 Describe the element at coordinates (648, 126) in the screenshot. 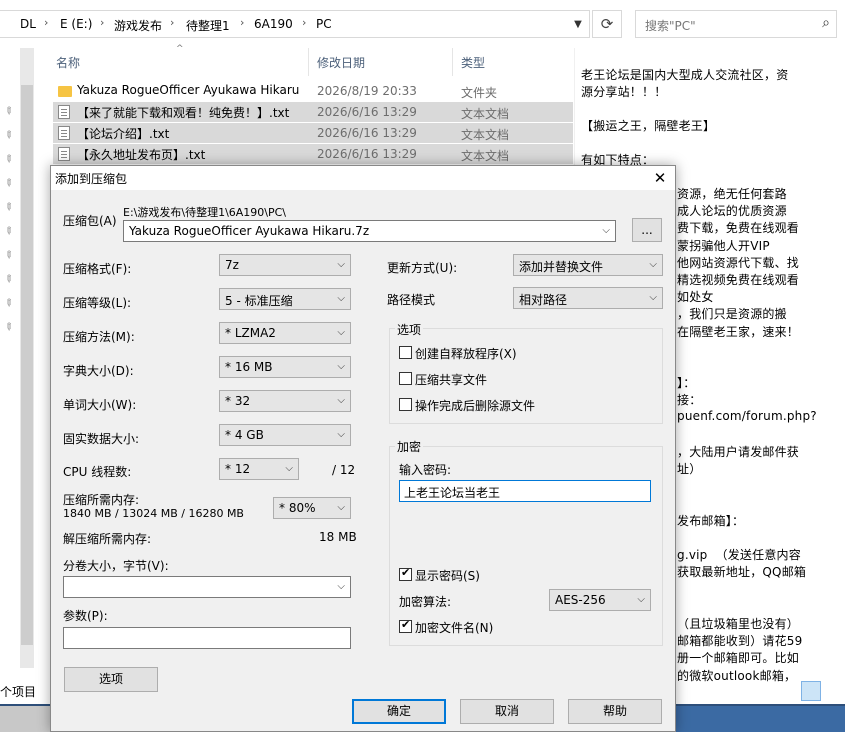

I see `preview-line: 【搬运之王，隔壁老王】` at that location.